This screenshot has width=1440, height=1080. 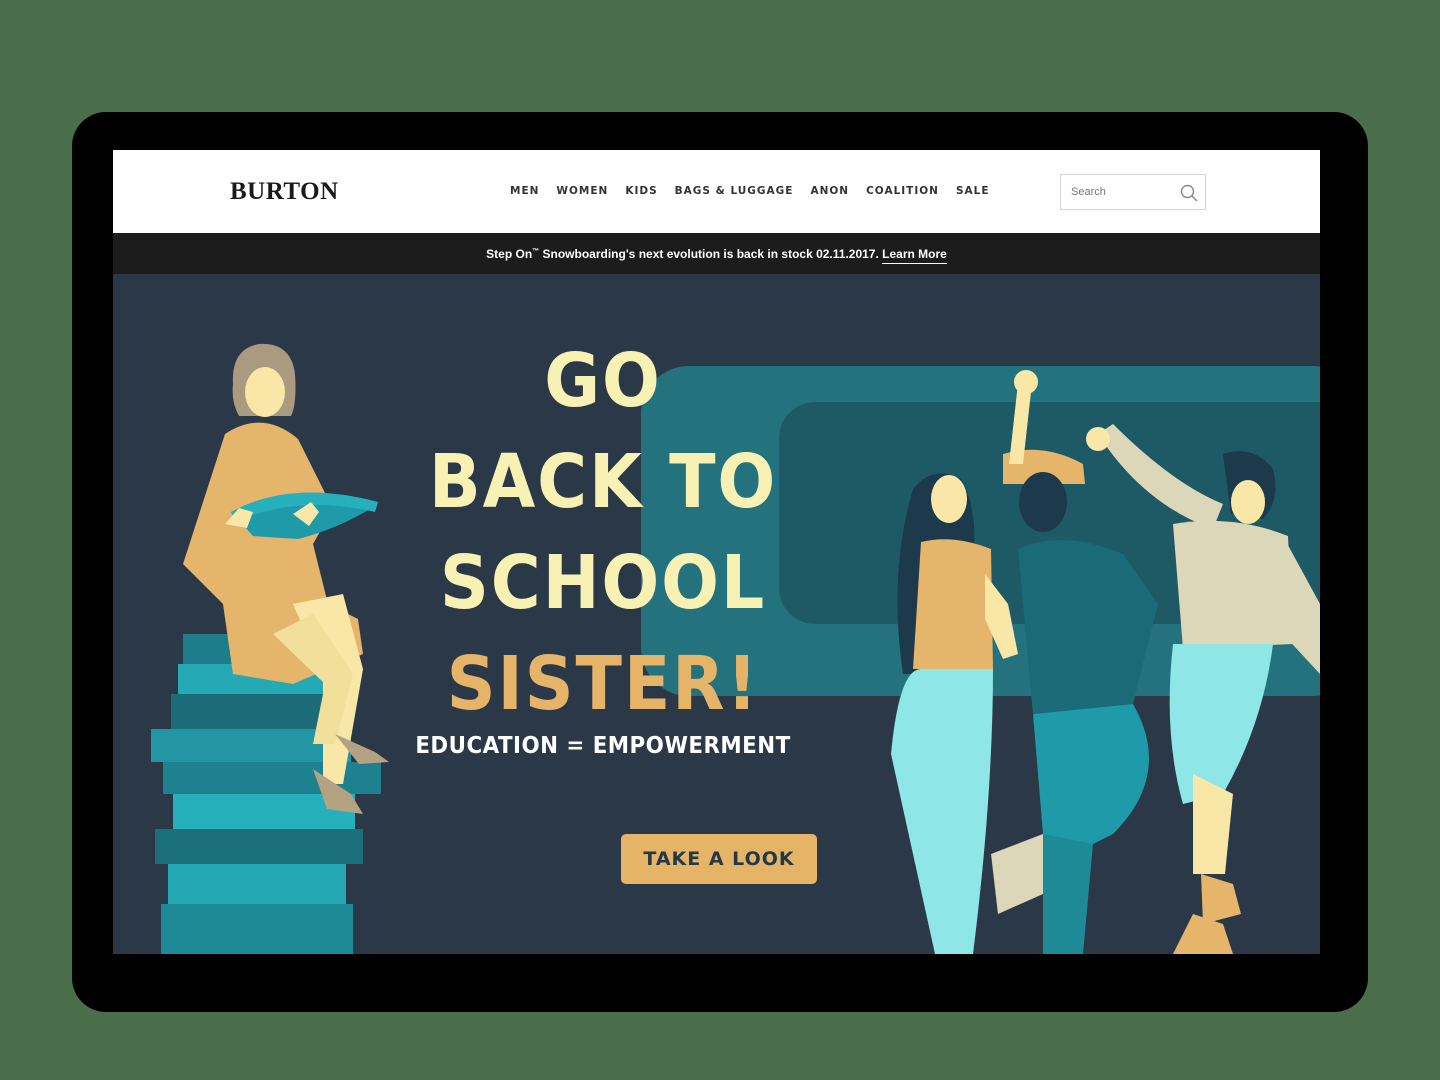 What do you see at coordinates (603, 583) in the screenshot?
I see `headline-school: SCHOOL` at bounding box center [603, 583].